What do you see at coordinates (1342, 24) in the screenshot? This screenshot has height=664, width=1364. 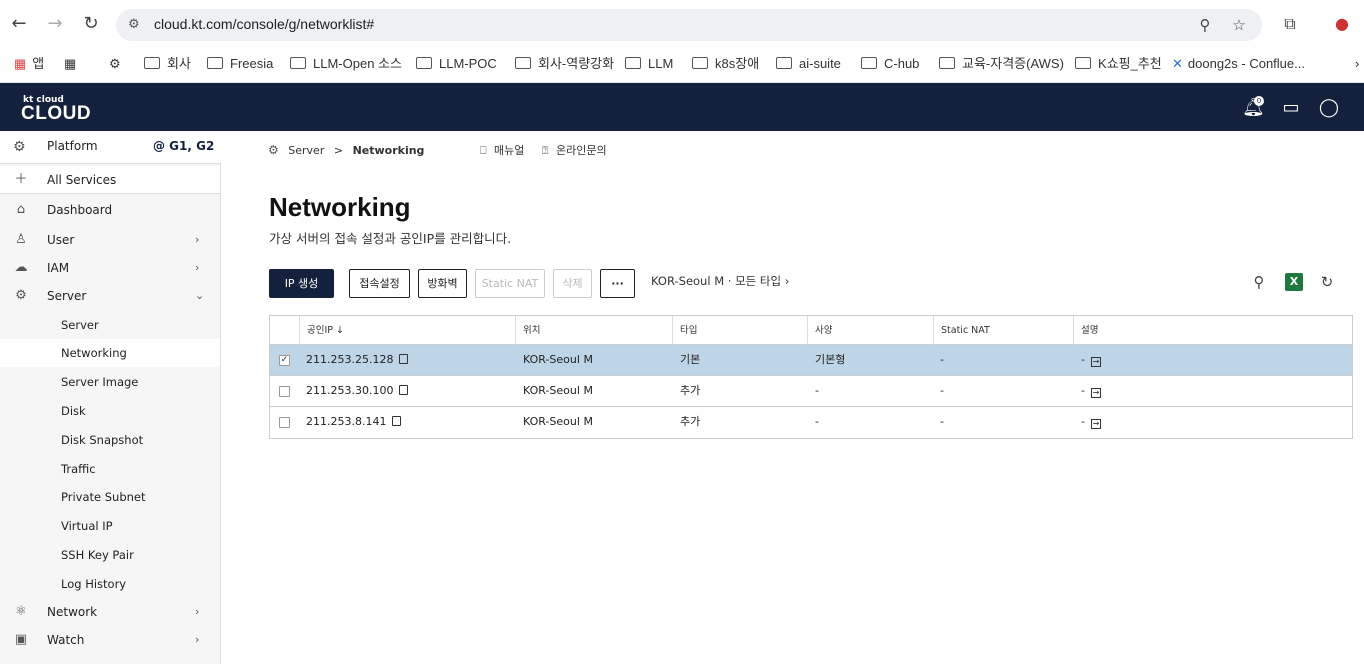 I see `profile-avatar: ●` at bounding box center [1342, 24].